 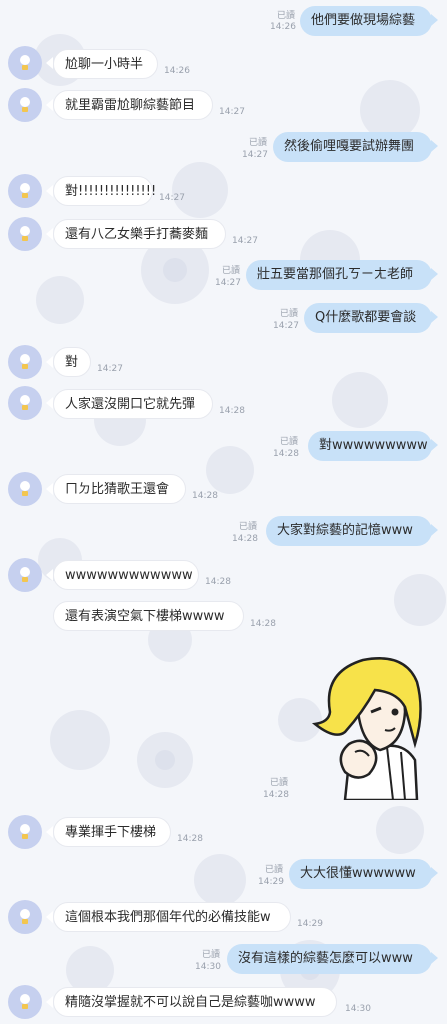 I want to click on message-bubble: 對, so click(x=72, y=362).